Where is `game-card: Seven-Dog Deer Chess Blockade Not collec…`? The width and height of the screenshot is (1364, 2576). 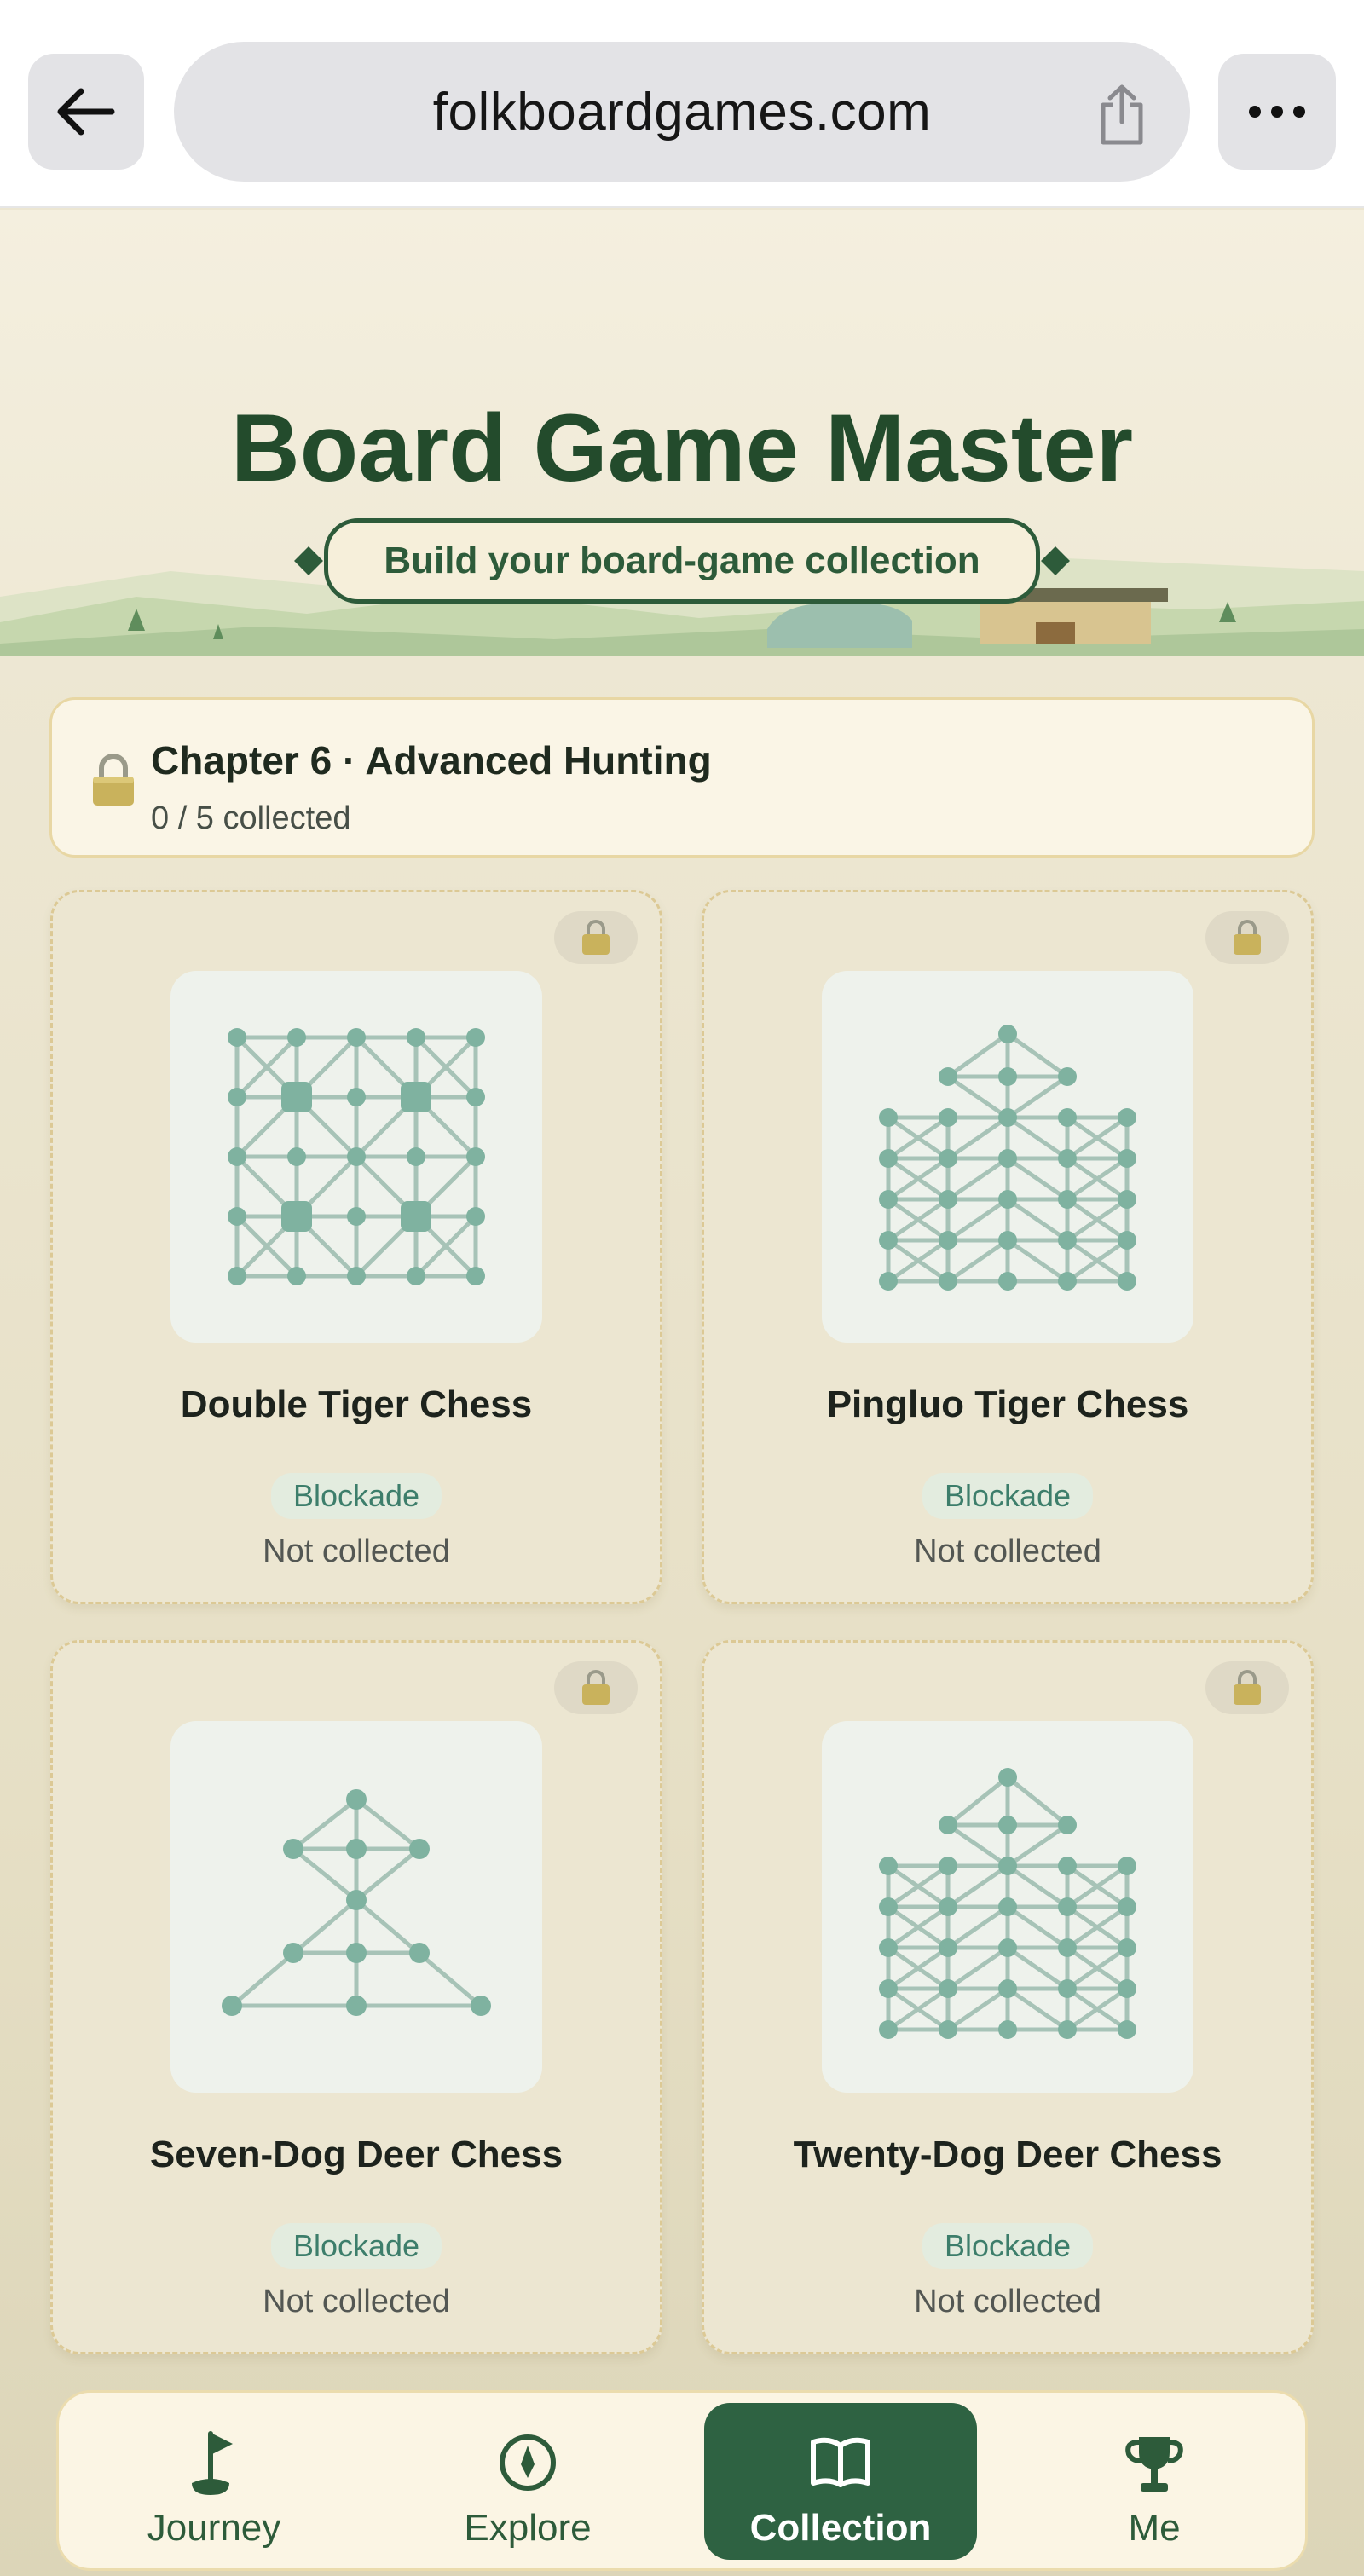 game-card: Seven-Dog Deer Chess Blockade Not collec… is located at coordinates (356, 1997).